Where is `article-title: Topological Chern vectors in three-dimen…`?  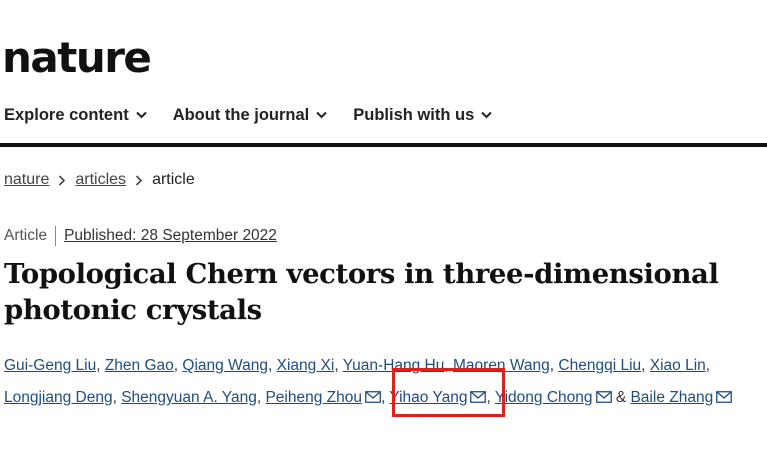 article-title: Topological Chern vectors in three-dimen… is located at coordinates (361, 292).